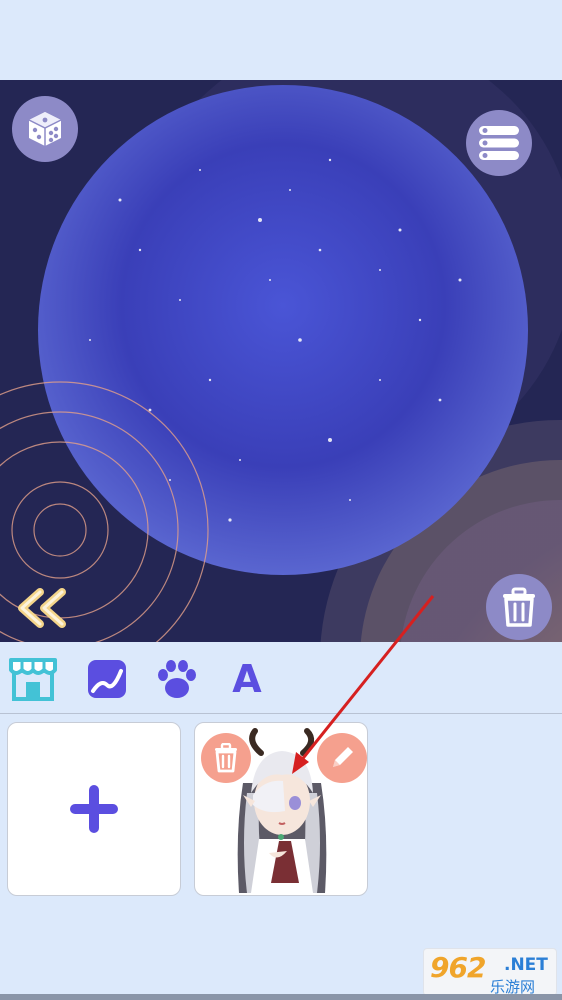  I want to click on tab-text: A, so click(247, 679).